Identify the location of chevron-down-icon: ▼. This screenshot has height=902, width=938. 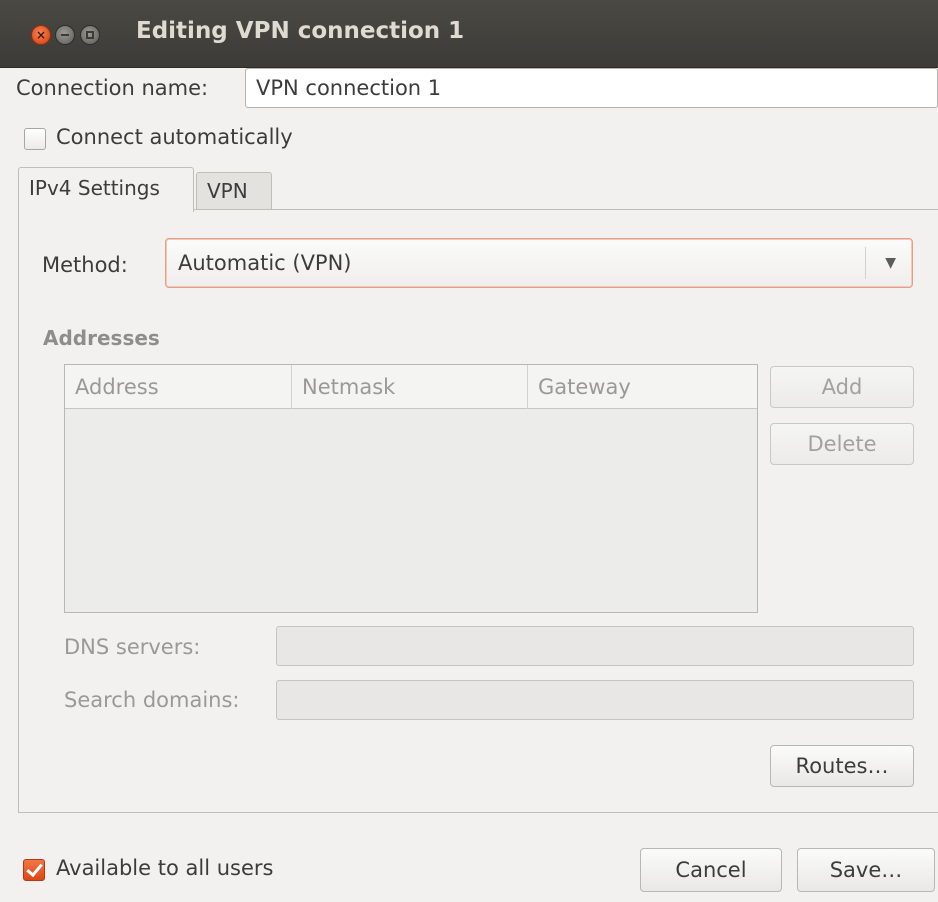
(890, 263).